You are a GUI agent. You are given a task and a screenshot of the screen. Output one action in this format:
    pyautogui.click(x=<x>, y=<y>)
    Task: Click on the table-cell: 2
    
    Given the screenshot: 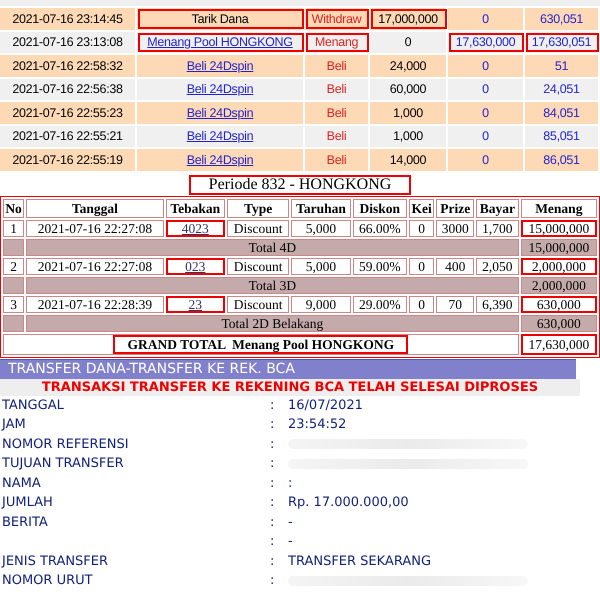 What is the action you would take?
    pyautogui.click(x=13, y=266)
    